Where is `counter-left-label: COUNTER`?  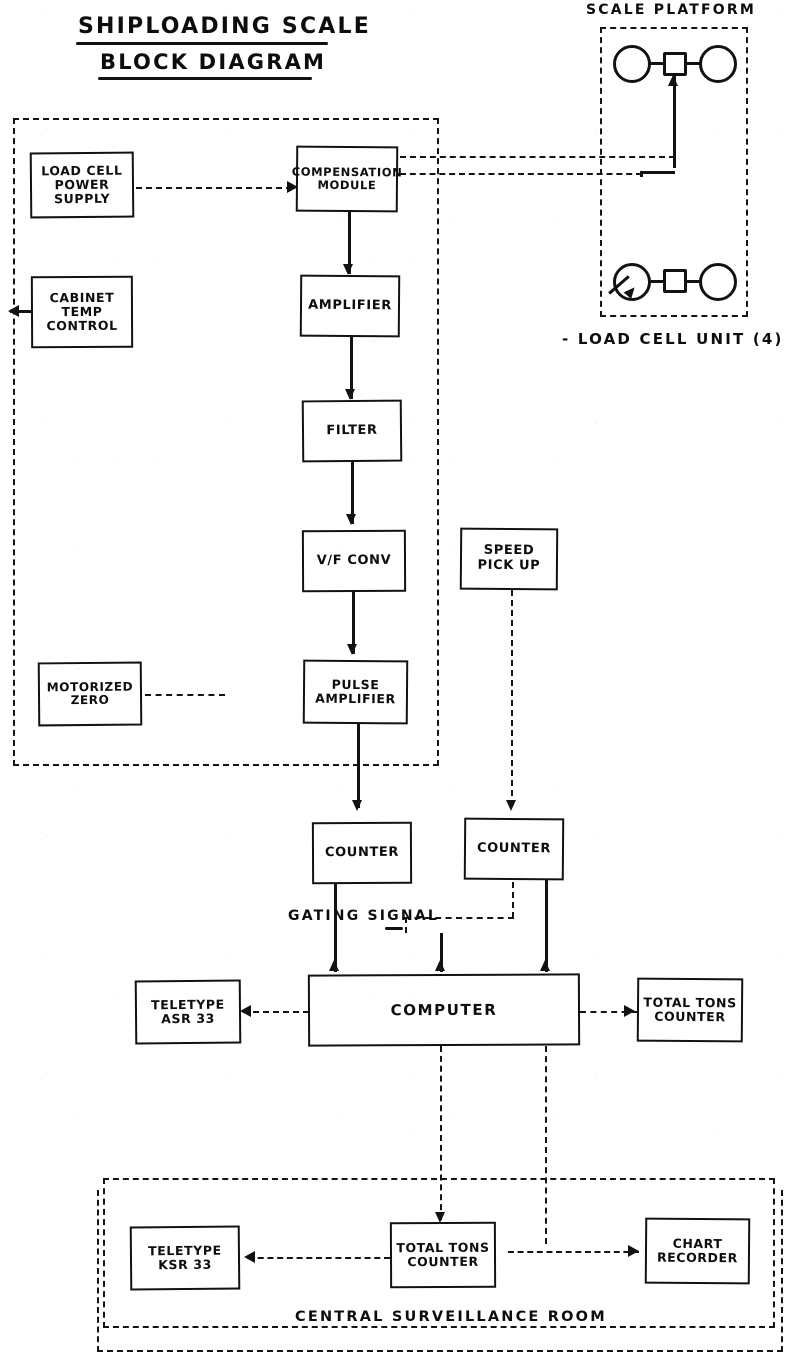
counter-left-label: COUNTER is located at coordinates (362, 852).